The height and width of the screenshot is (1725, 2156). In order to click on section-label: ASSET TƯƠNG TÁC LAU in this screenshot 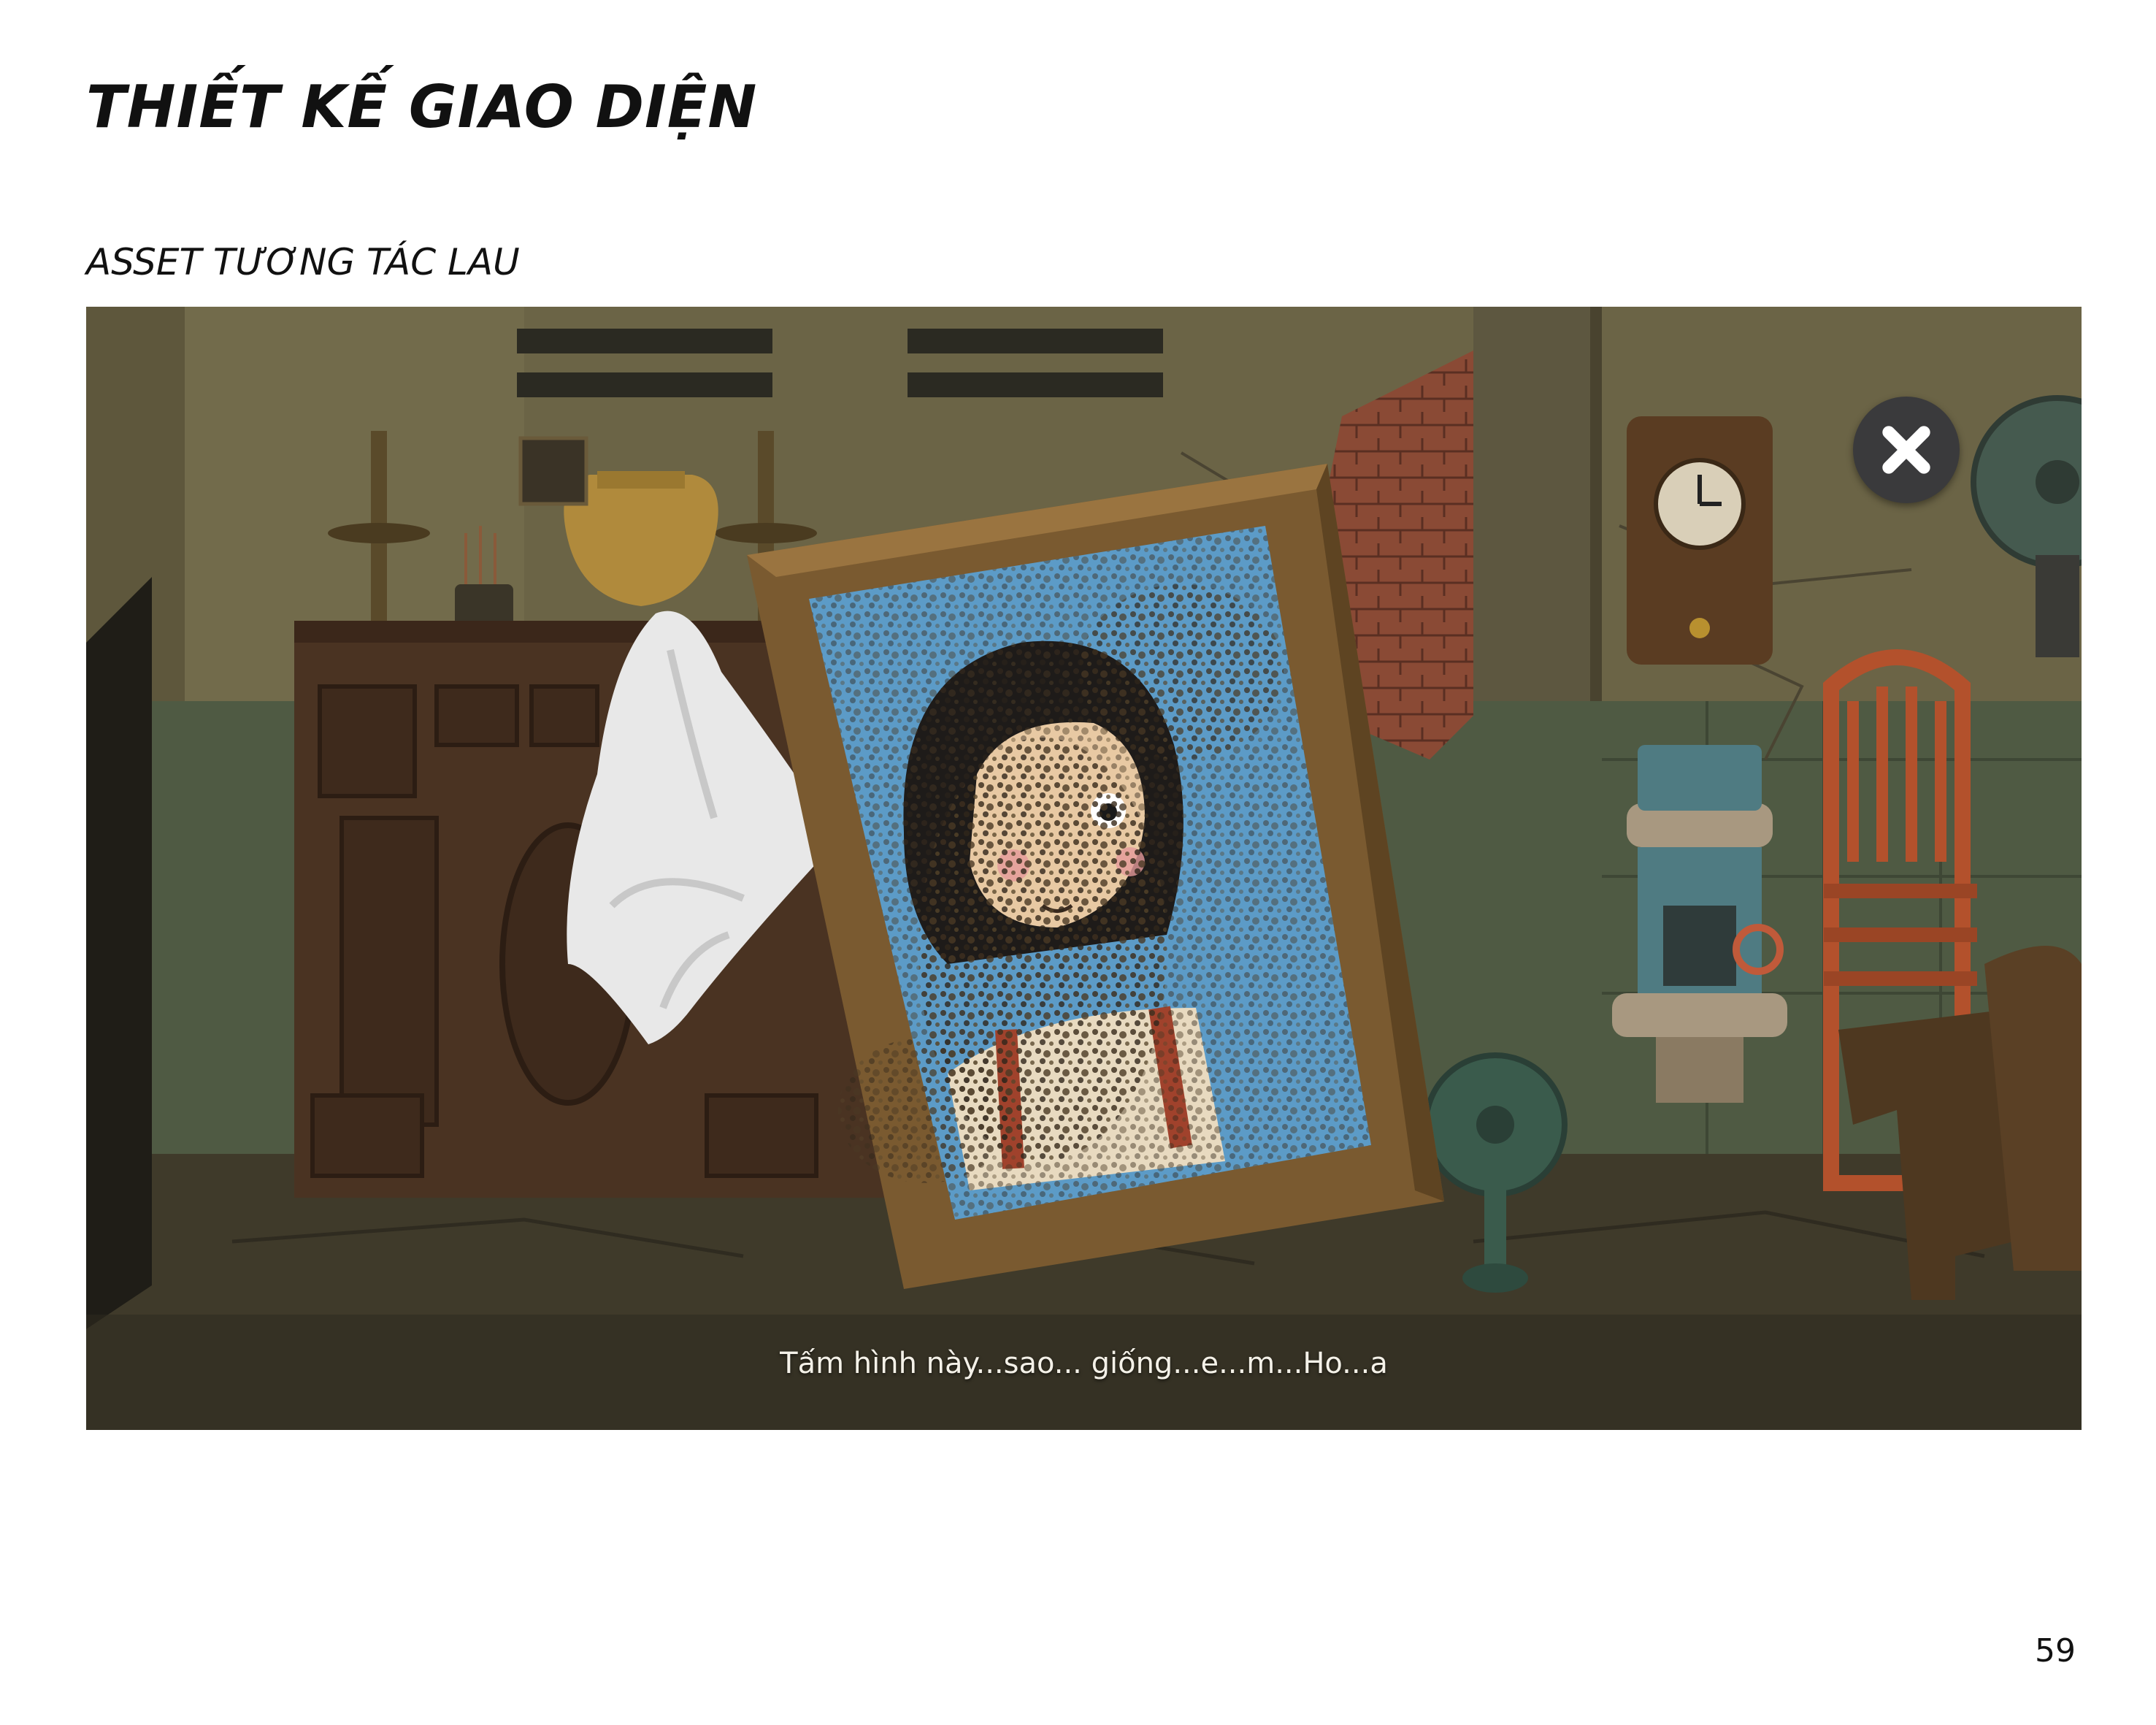, I will do `click(303, 262)`.